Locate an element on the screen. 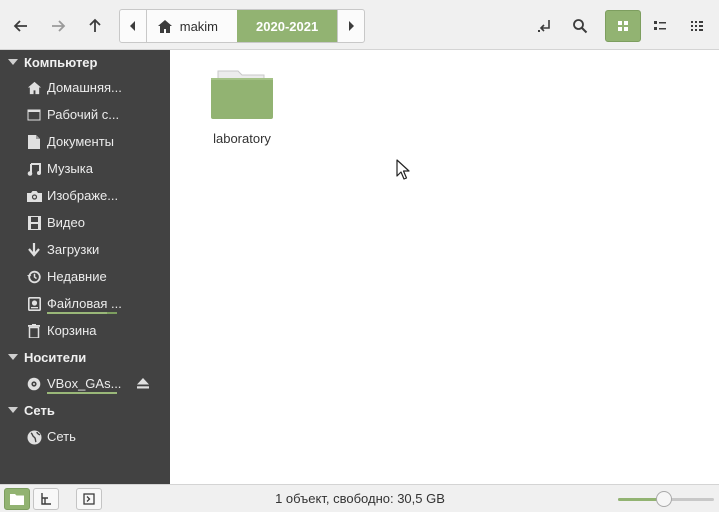  list-view-button is located at coordinates (660, 26).